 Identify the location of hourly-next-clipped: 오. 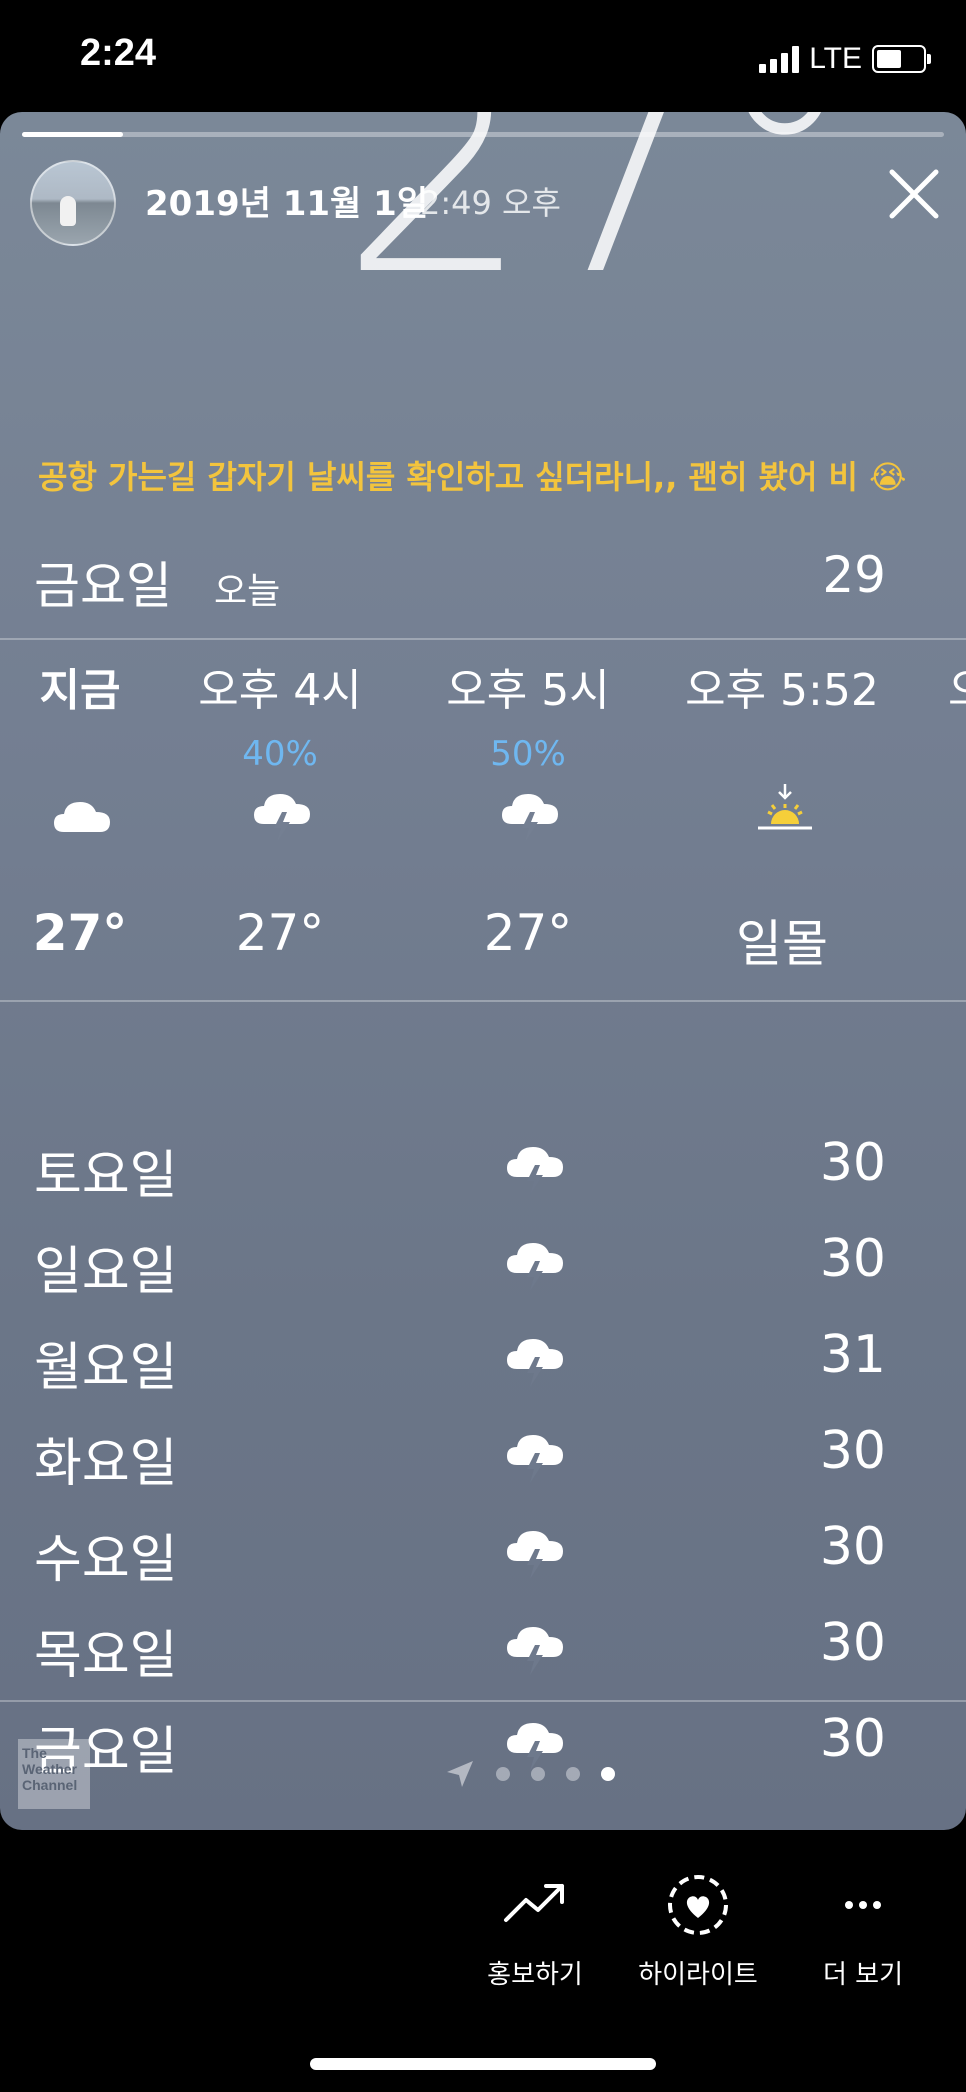
(957, 686).